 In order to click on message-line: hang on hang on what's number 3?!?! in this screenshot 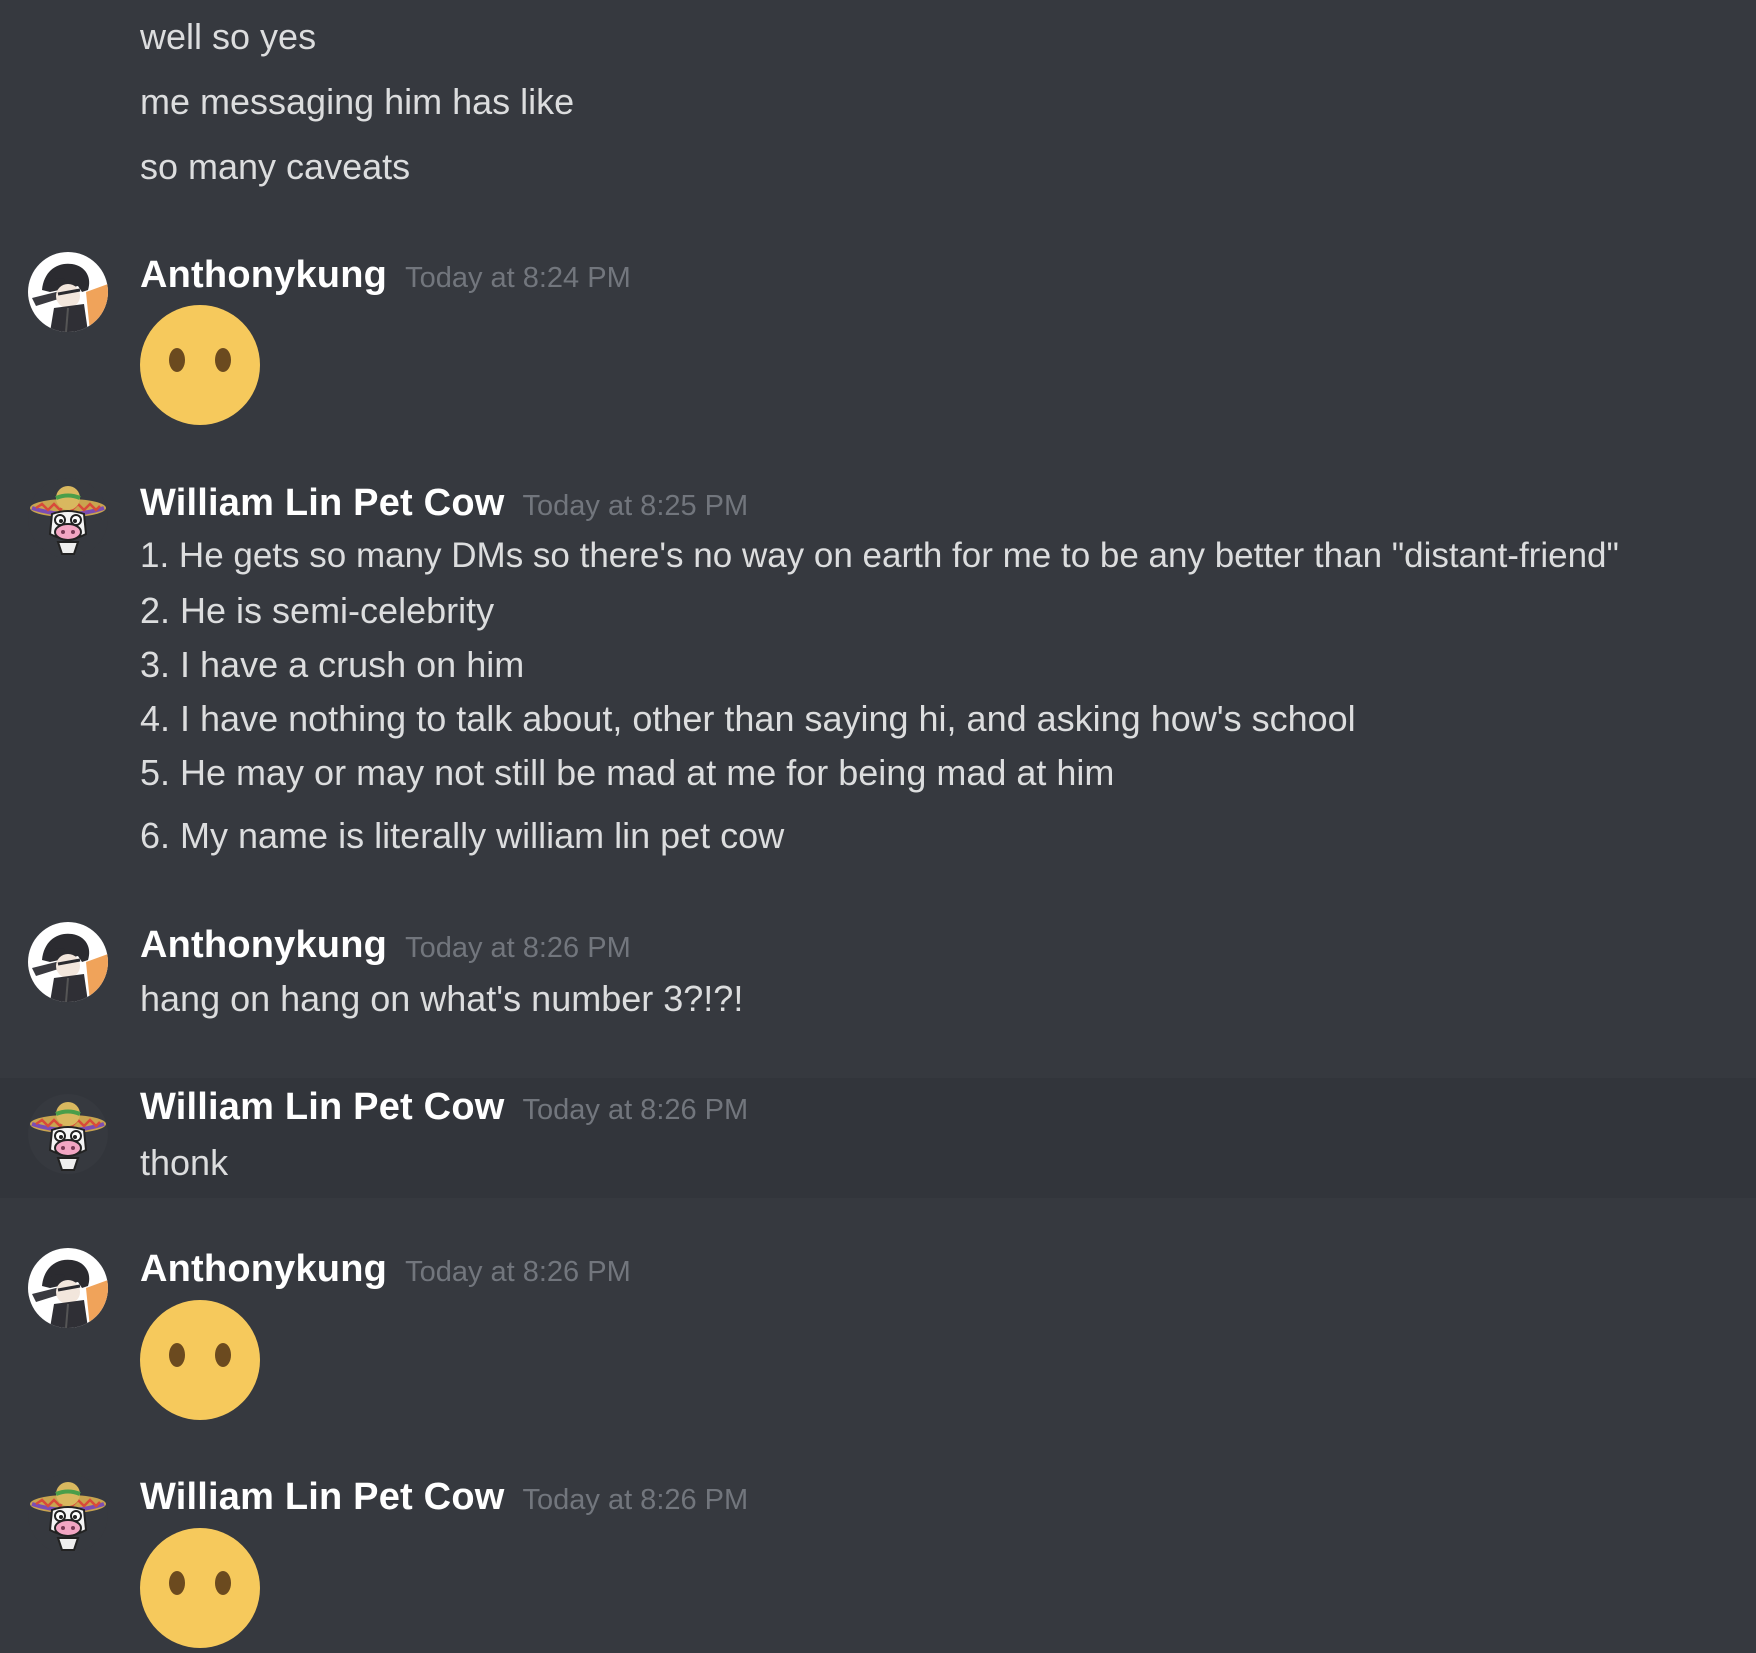, I will do `click(442, 998)`.